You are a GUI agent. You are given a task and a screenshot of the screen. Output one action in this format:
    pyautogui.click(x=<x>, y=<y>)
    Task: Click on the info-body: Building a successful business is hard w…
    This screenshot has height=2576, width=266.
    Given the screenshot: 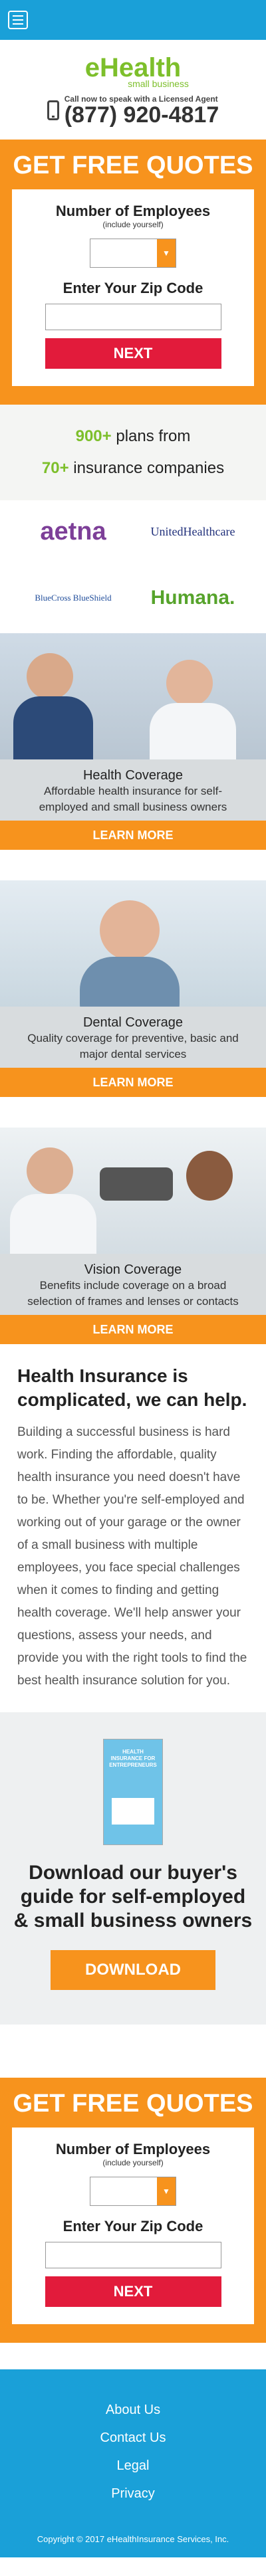 What is the action you would take?
    pyautogui.click(x=132, y=1557)
    